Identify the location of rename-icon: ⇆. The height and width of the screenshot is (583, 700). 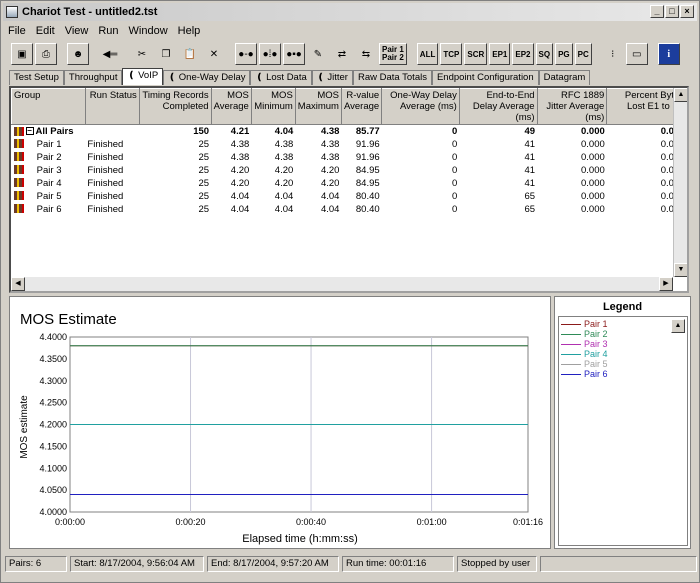
(366, 54).